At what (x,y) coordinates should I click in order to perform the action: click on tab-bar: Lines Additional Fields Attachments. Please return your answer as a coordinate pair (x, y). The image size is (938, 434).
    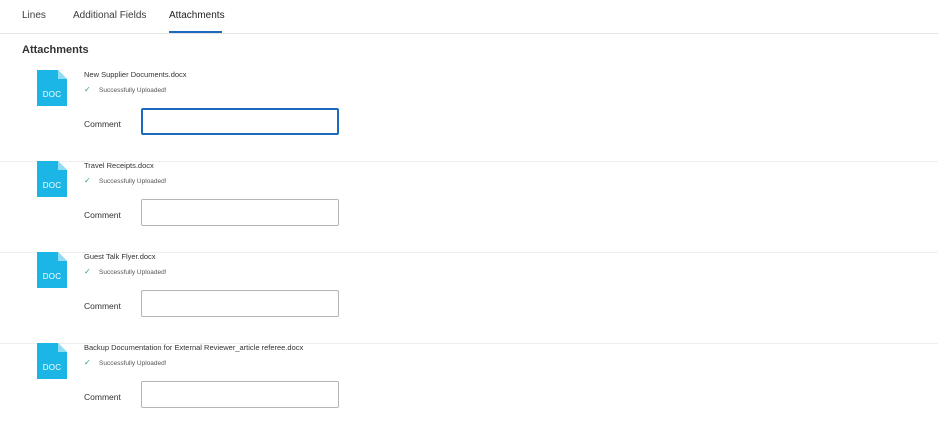
    Looking at the image, I should click on (469, 17).